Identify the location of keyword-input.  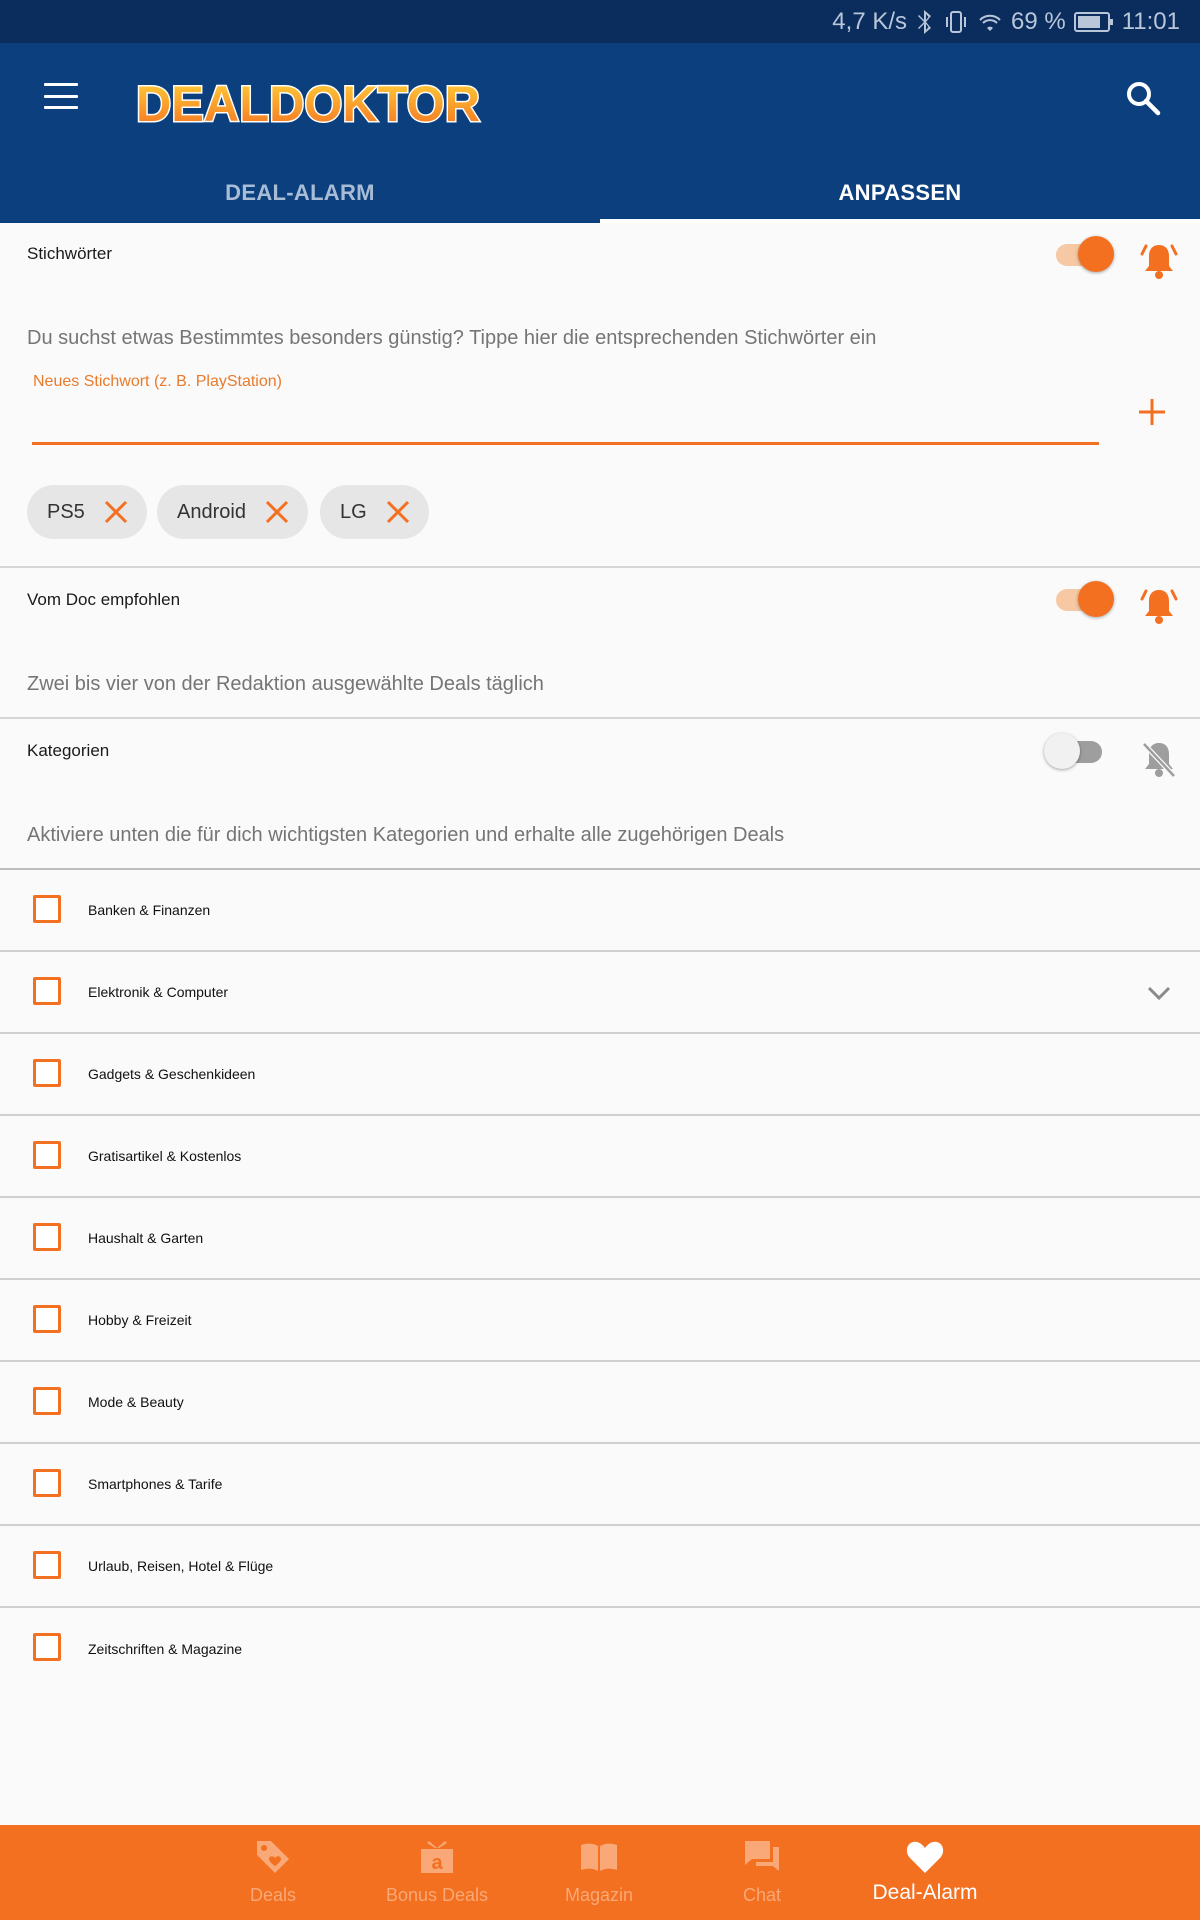
(565, 420).